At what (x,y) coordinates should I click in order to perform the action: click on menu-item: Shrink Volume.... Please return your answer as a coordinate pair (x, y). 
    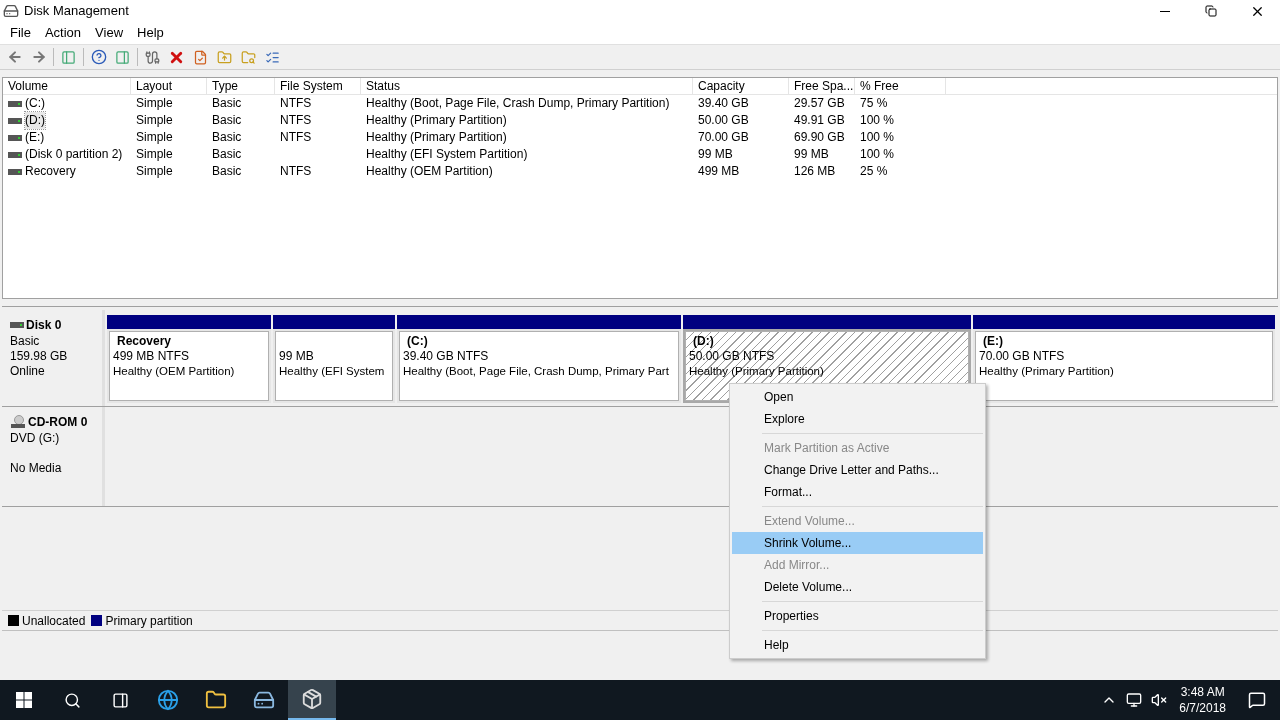
    Looking at the image, I should click on (857, 543).